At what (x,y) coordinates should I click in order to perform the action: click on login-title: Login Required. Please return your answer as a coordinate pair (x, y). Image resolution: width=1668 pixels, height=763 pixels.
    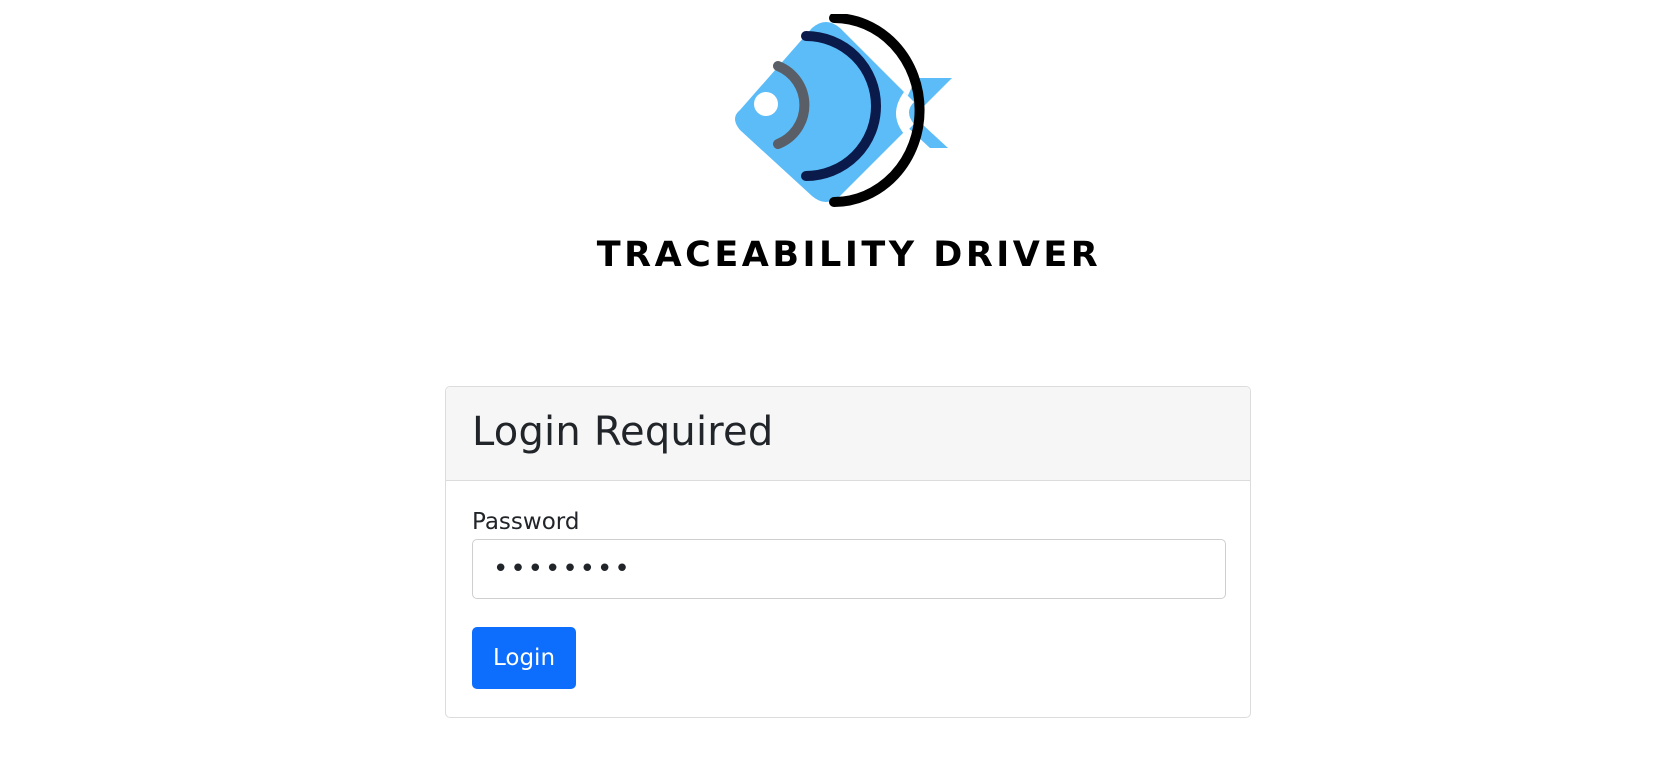
    Looking at the image, I should click on (623, 431).